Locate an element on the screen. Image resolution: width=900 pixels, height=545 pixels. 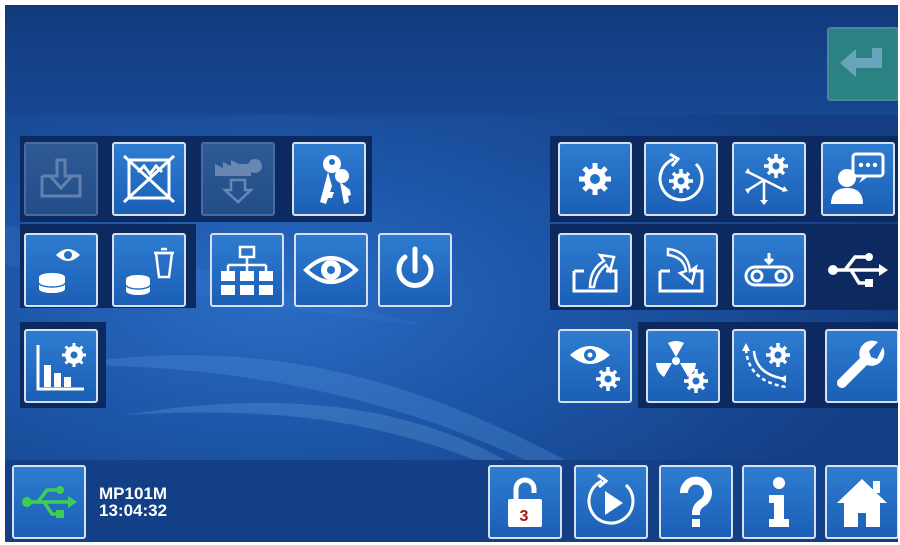
view-settings-icon is located at coordinates (595, 368).